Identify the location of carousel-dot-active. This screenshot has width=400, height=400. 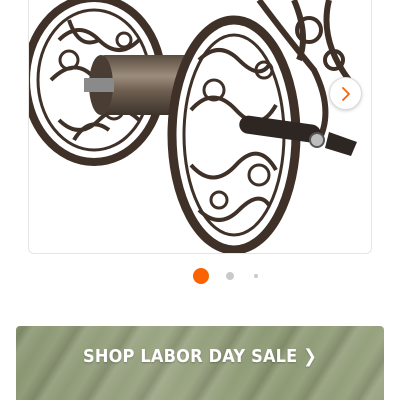
(201, 276).